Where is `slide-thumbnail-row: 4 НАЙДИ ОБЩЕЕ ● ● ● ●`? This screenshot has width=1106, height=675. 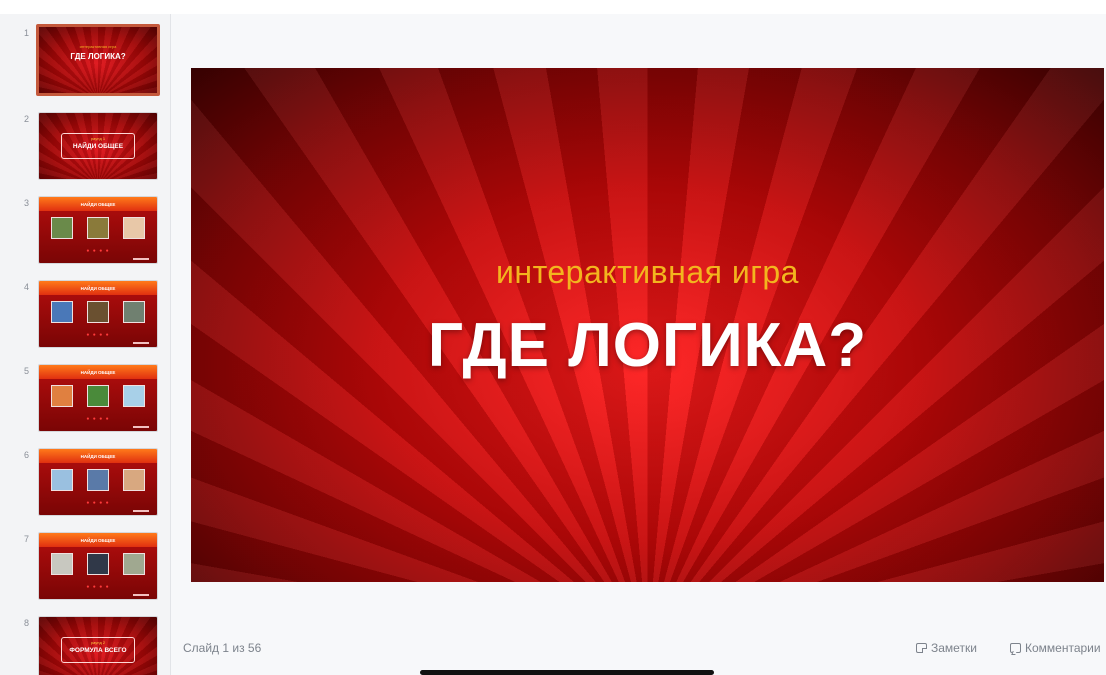 slide-thumbnail-row: 4 НАЙДИ ОБЩЕЕ ● ● ● ● is located at coordinates (85, 316).